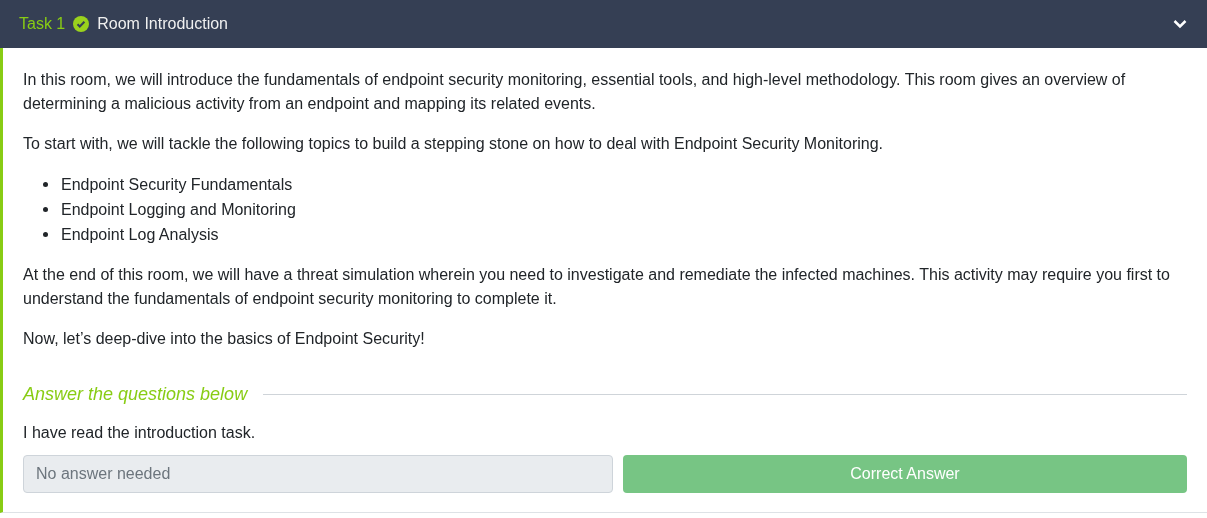 The height and width of the screenshot is (518, 1207). Describe the element at coordinates (140, 433) in the screenshot. I see `question-text: I have read the introduction task.` at that location.